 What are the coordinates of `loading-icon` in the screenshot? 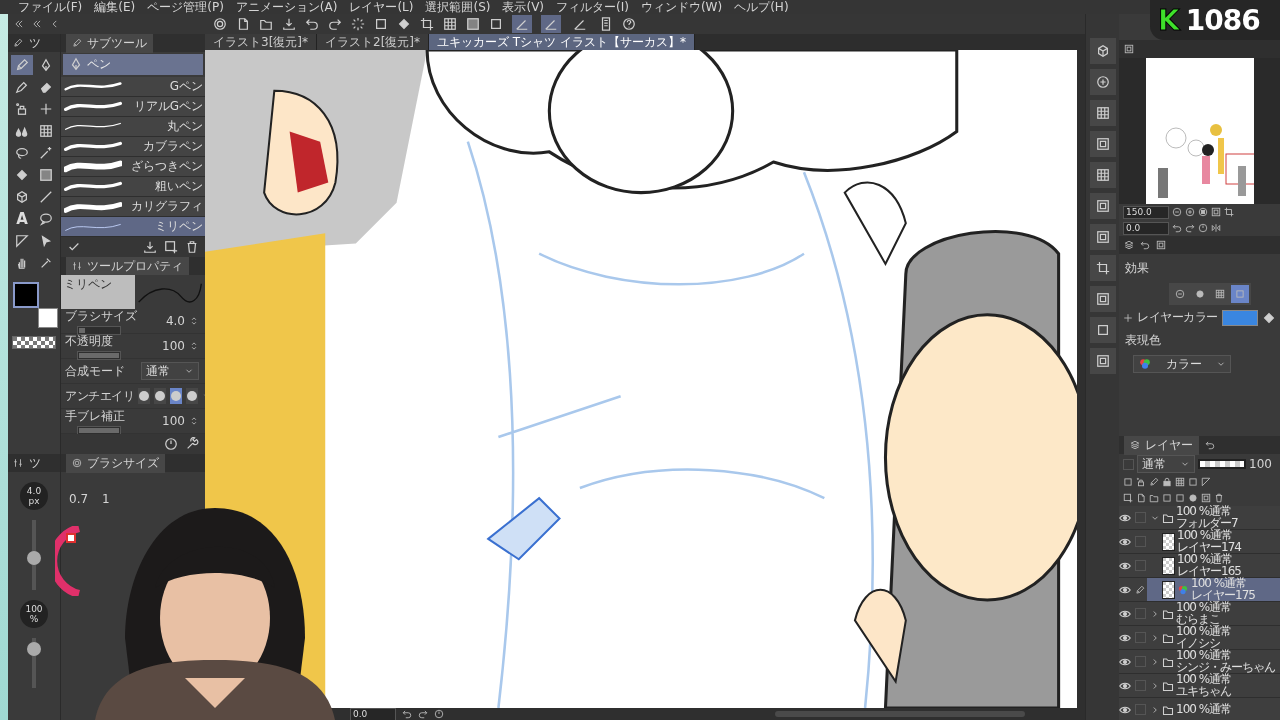 It's located at (358, 24).